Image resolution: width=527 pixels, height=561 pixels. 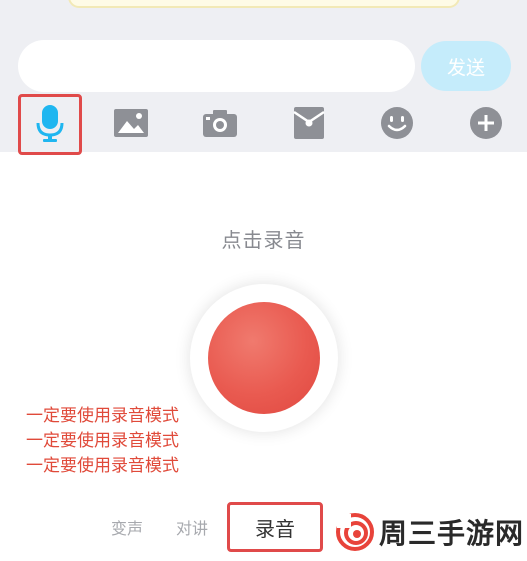 What do you see at coordinates (264, 4) in the screenshot?
I see `message-bubble` at bounding box center [264, 4].